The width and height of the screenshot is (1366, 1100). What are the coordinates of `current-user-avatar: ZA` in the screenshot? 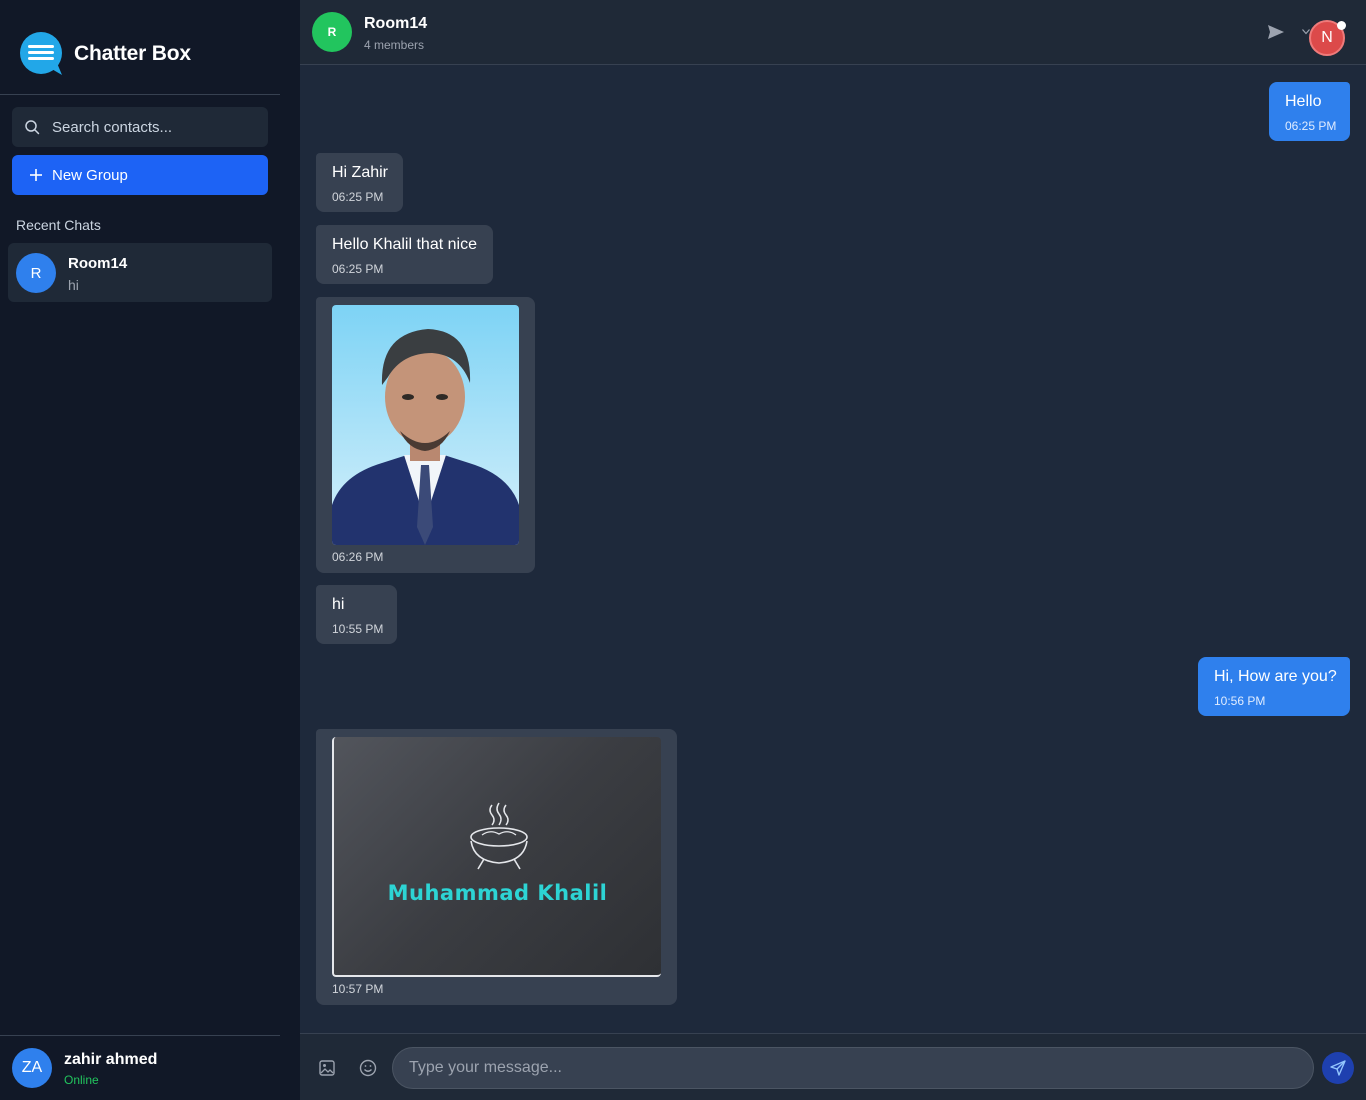 It's located at (32, 1068).